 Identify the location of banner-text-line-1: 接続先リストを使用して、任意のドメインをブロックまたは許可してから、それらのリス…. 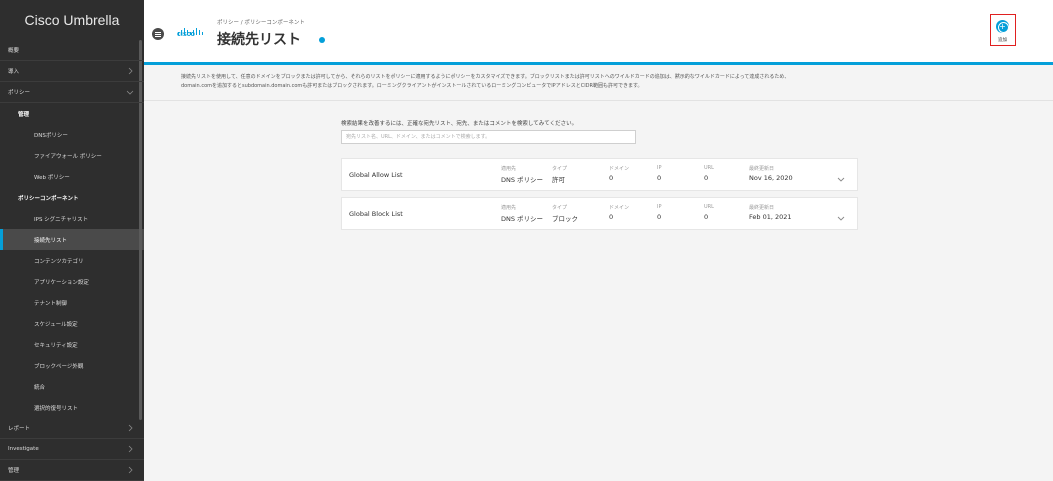
(485, 77).